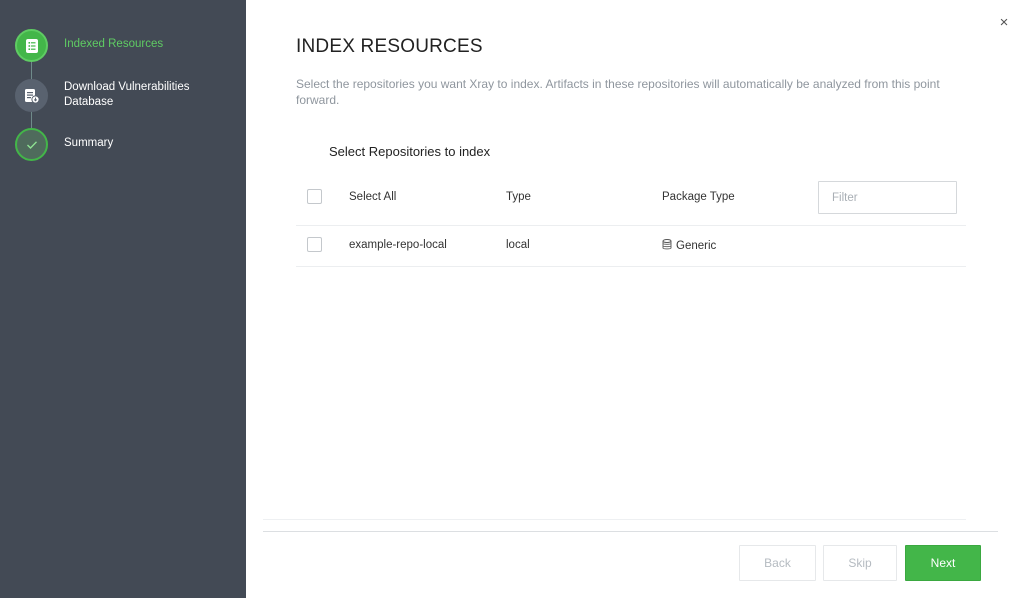 The image size is (1024, 598). Describe the element at coordinates (698, 197) in the screenshot. I see `package-type-column-header: Package Type` at that location.